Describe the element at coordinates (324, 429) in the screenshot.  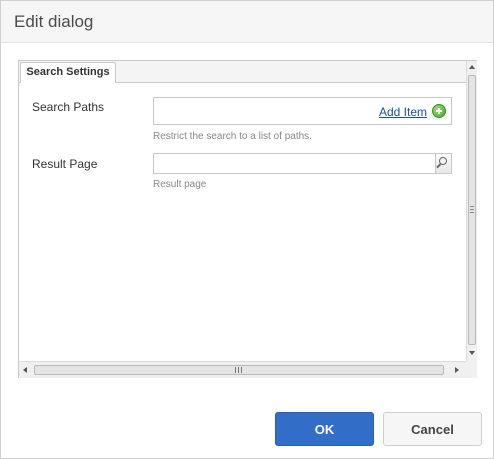
I see `ok-button: OK` at that location.